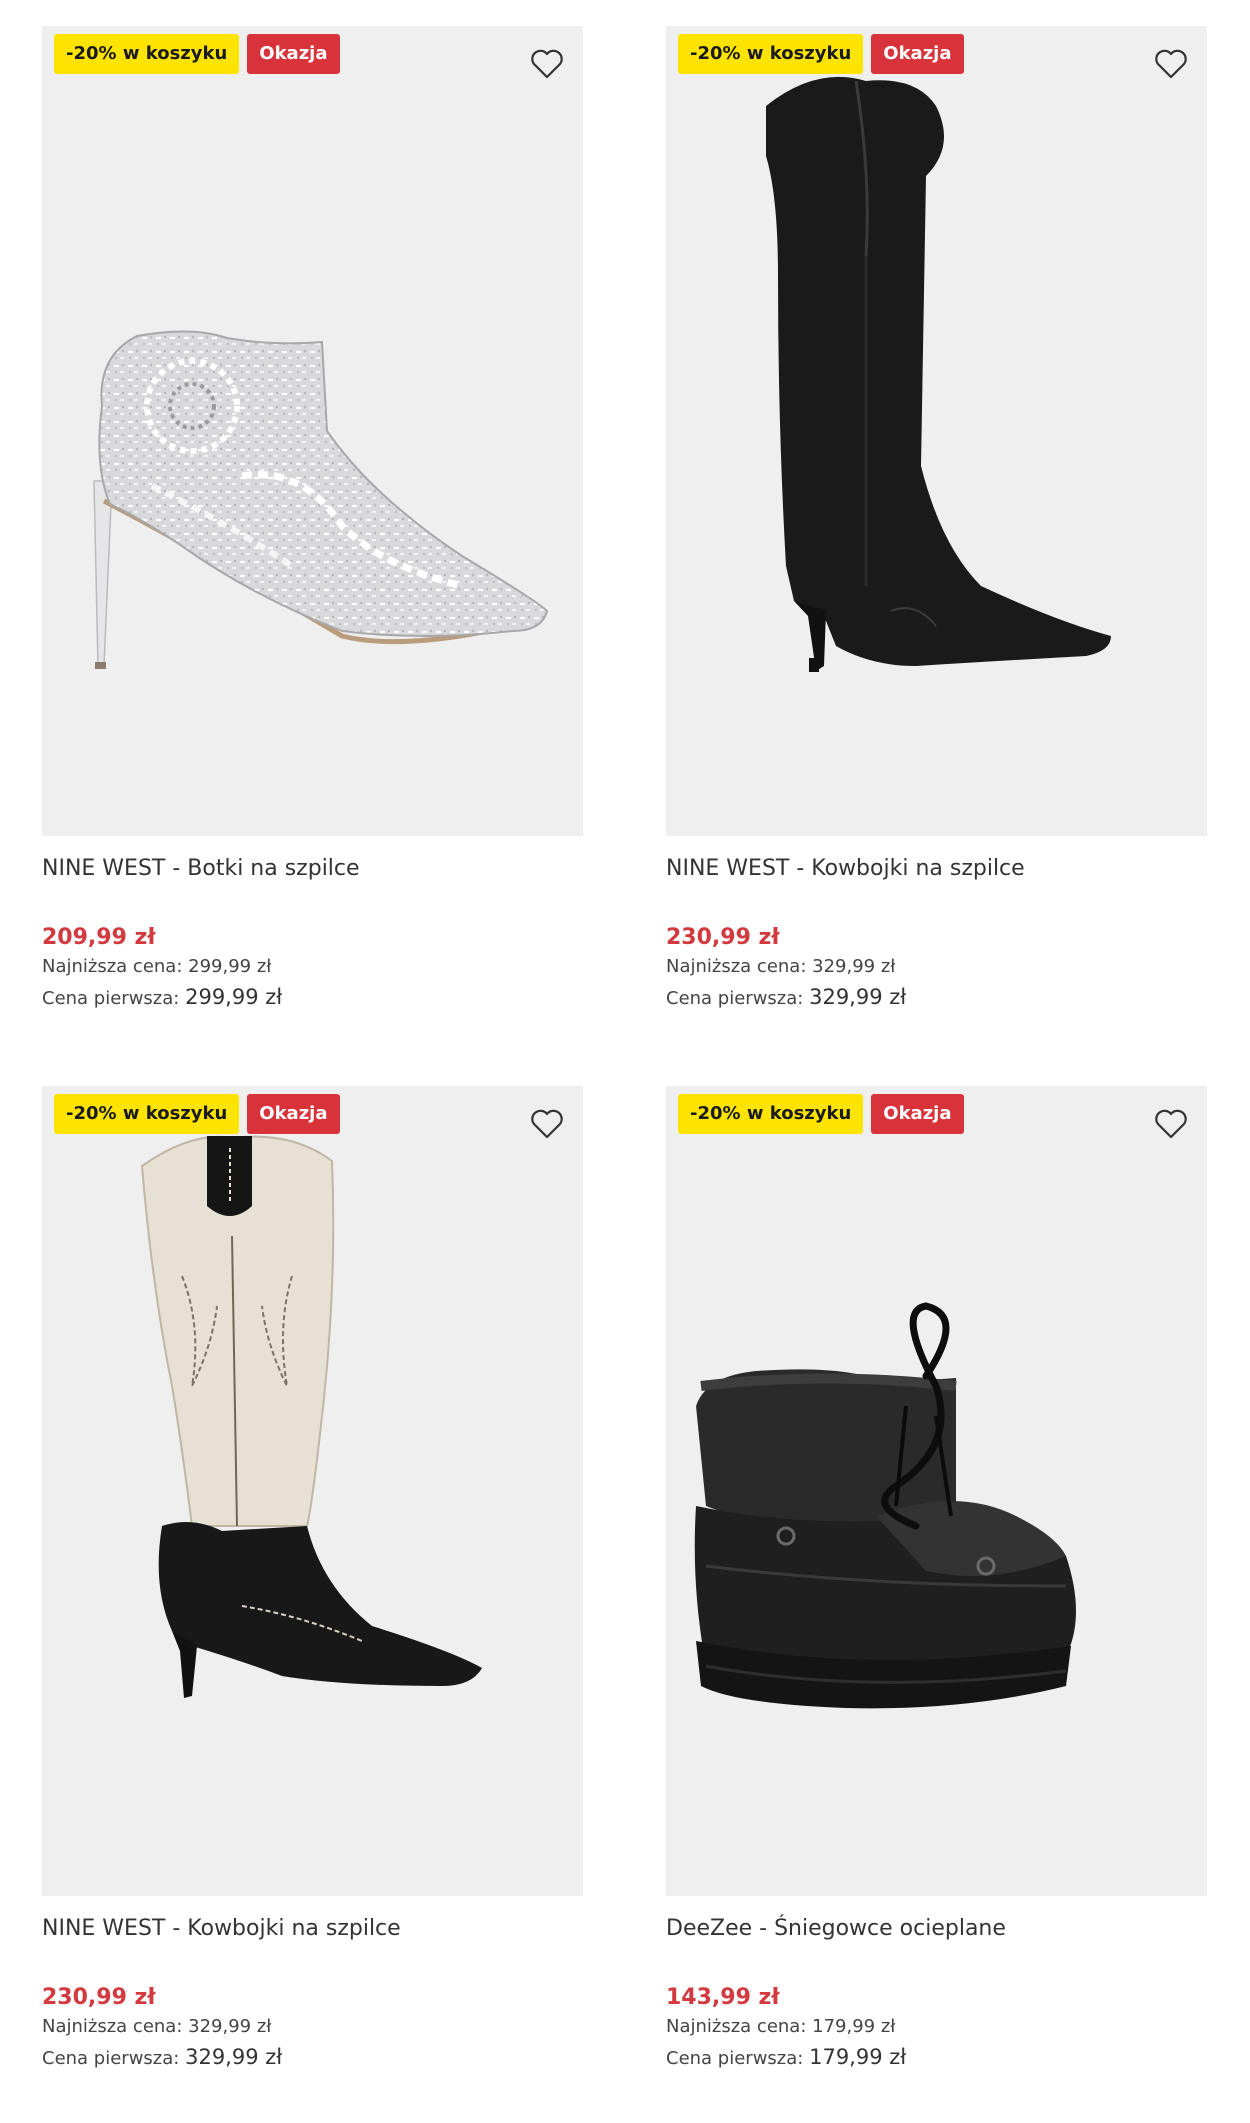 The height and width of the screenshot is (2123, 1250). I want to click on lowest-price-value: 179,99 zł, so click(854, 2026).